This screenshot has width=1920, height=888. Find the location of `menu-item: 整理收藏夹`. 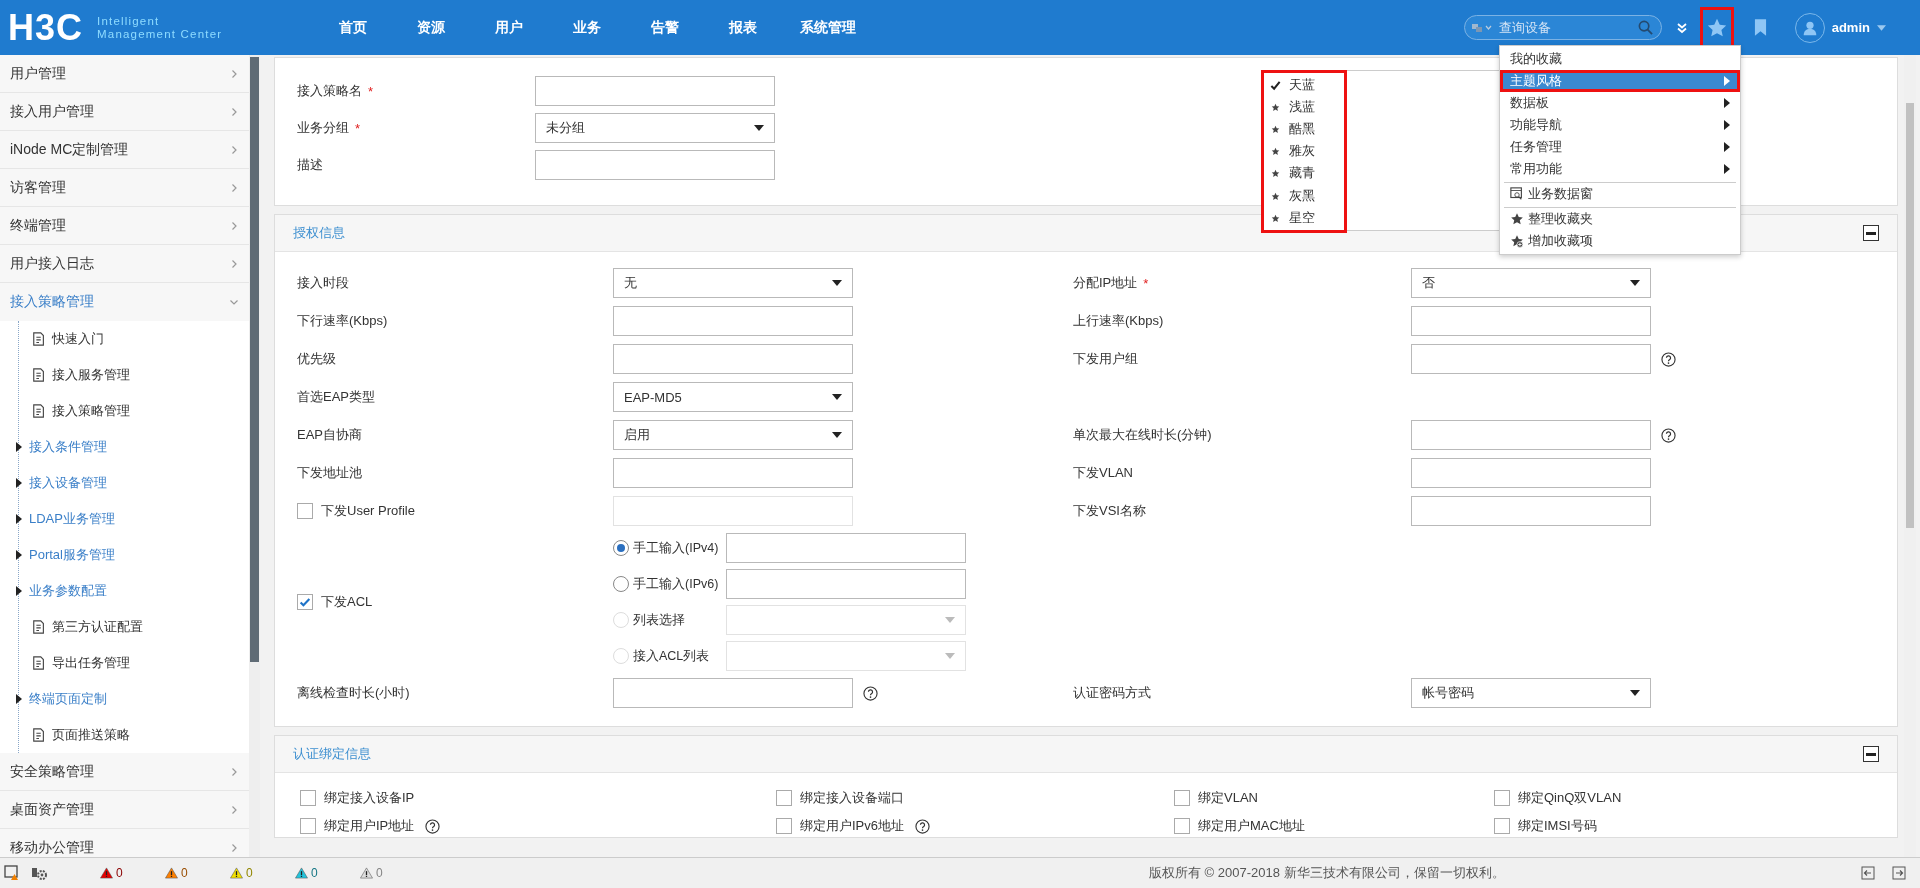

menu-item: 整理收藏夹 is located at coordinates (1620, 219).